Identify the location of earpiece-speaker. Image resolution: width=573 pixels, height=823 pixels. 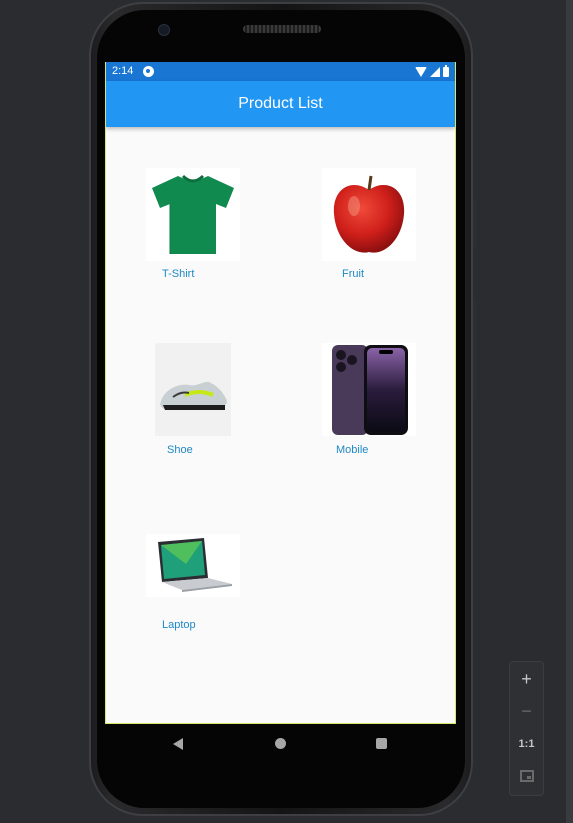
(282, 29).